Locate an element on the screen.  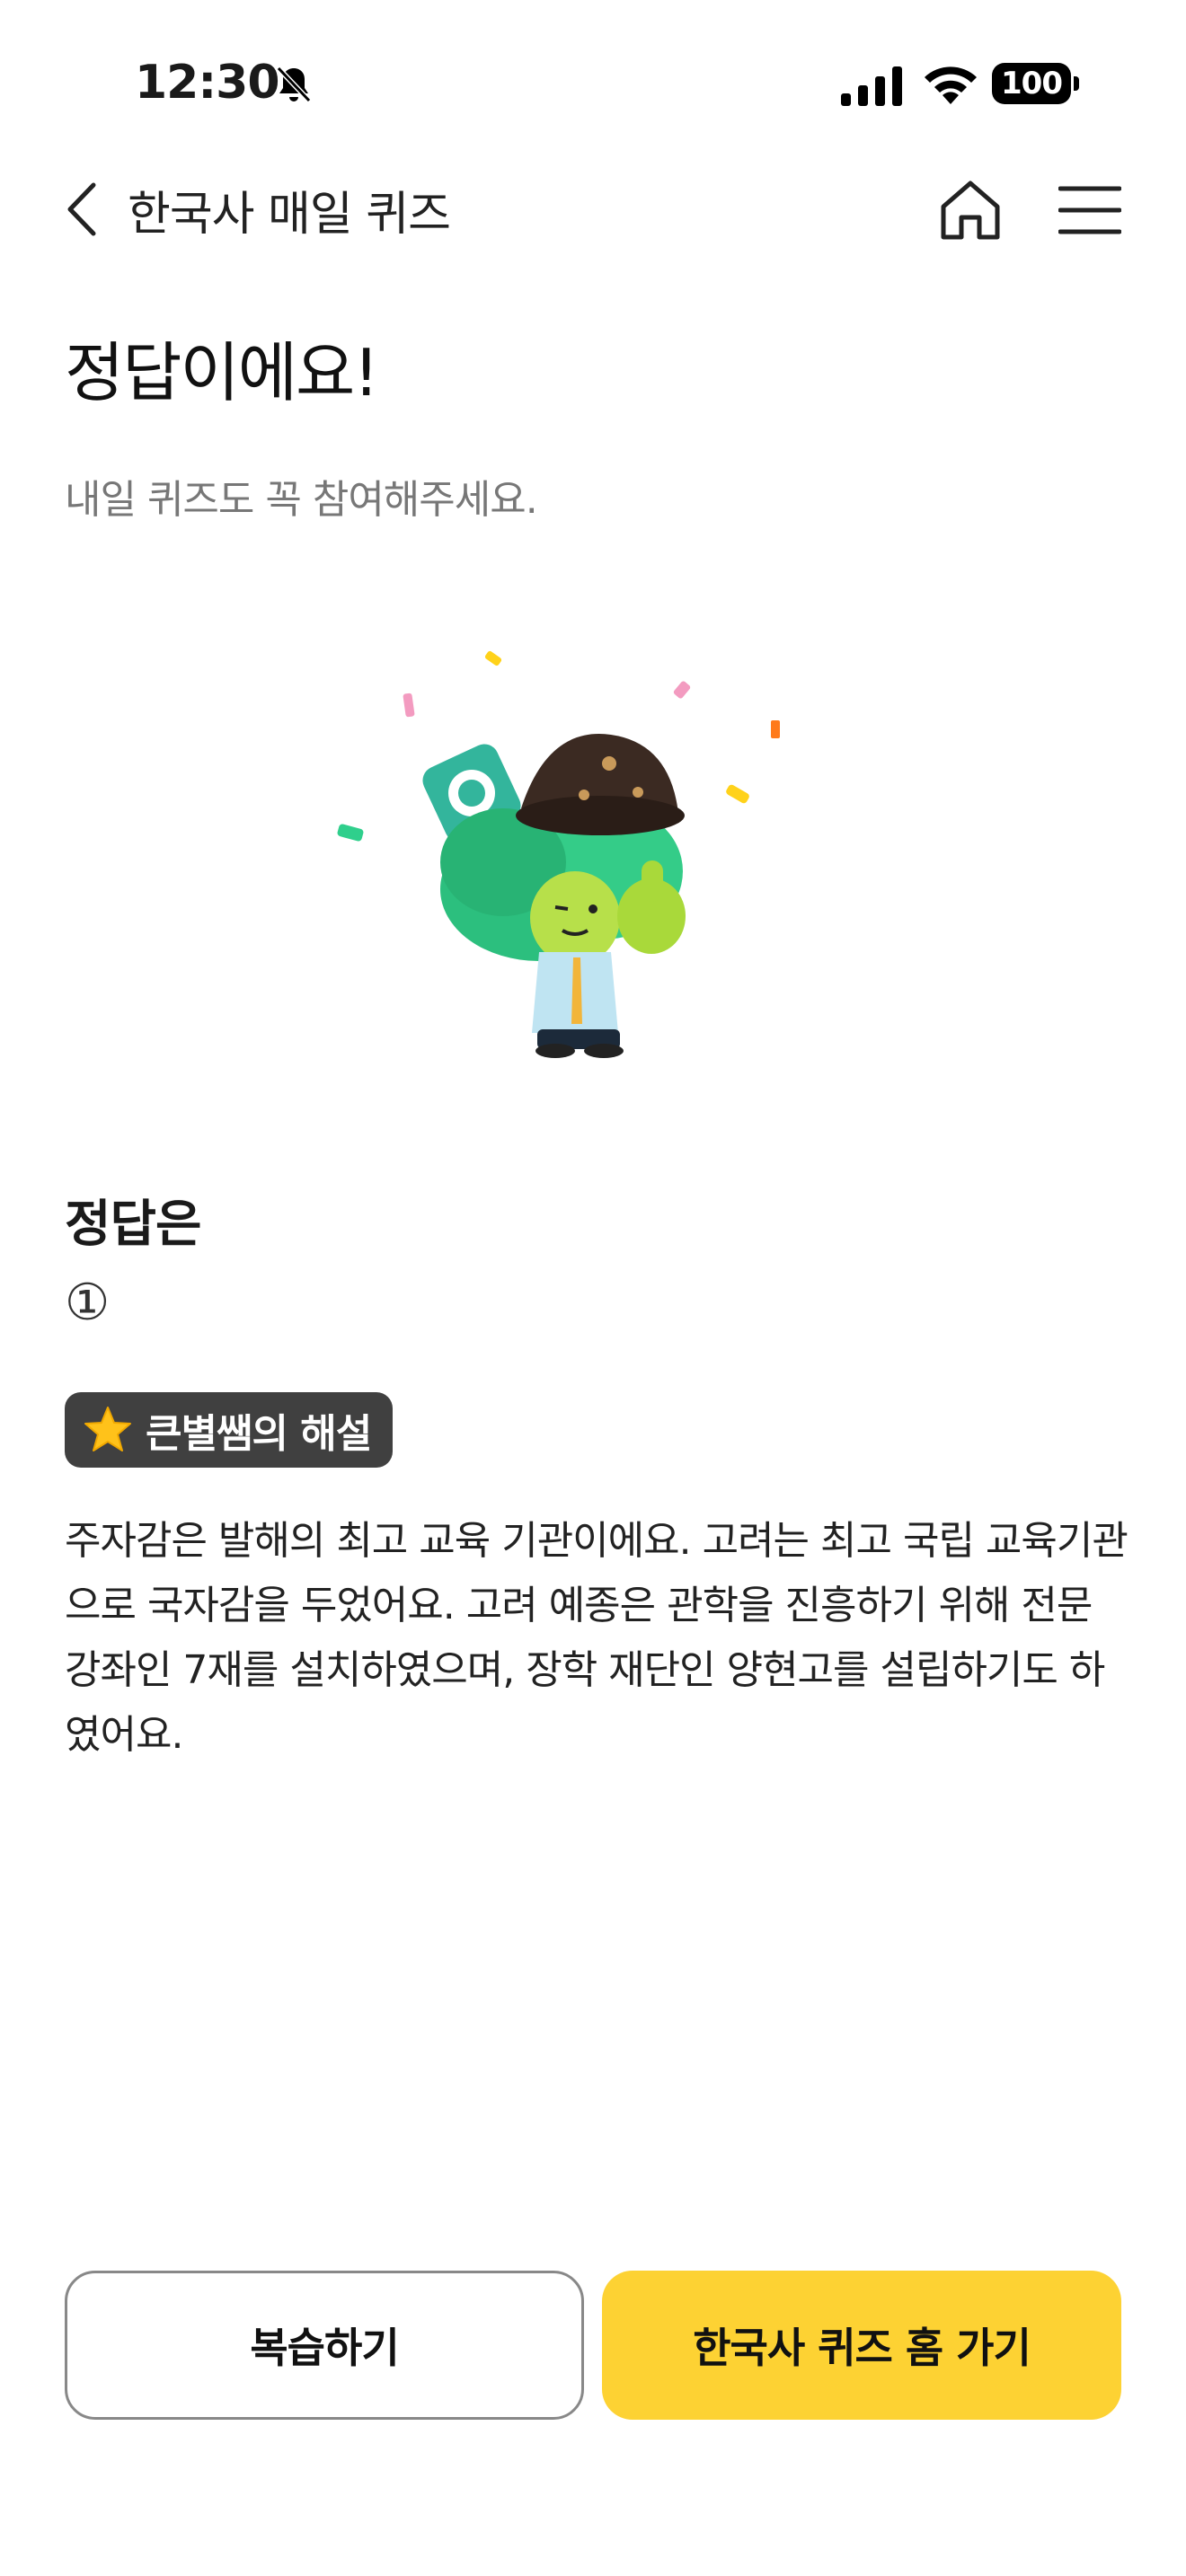
explanation-badge-label: 큰별쌤의 해설 is located at coordinates (259, 1434).